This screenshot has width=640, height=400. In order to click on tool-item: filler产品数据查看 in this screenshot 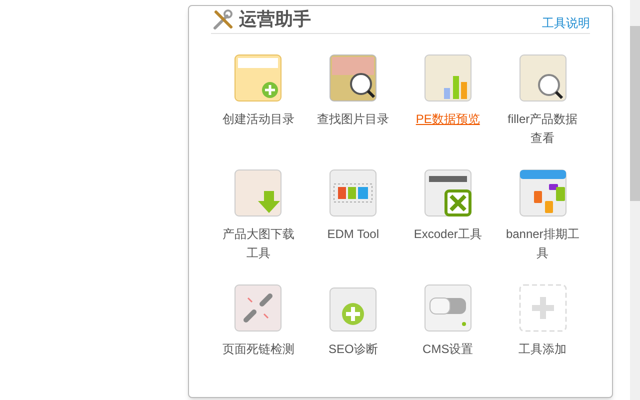, I will do `click(542, 111)`.